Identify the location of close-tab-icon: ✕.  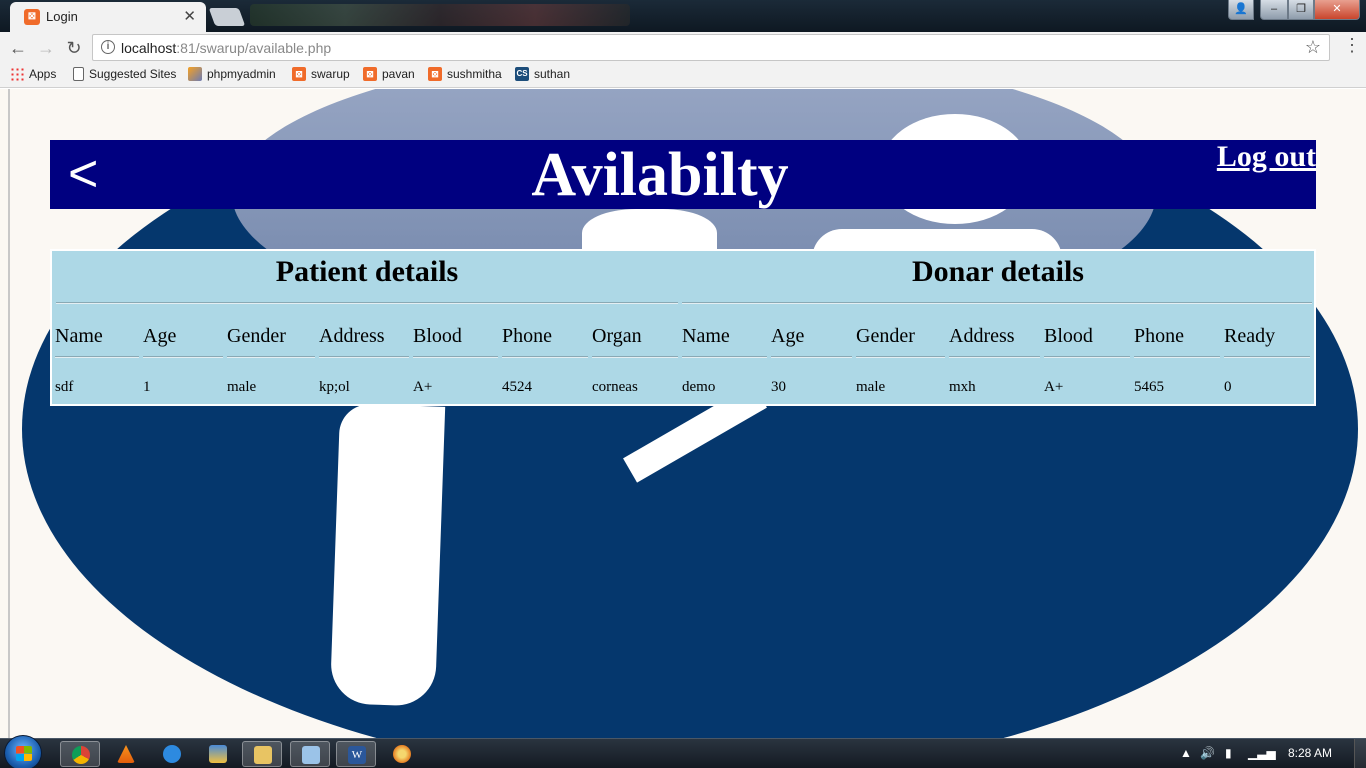
(189, 16).